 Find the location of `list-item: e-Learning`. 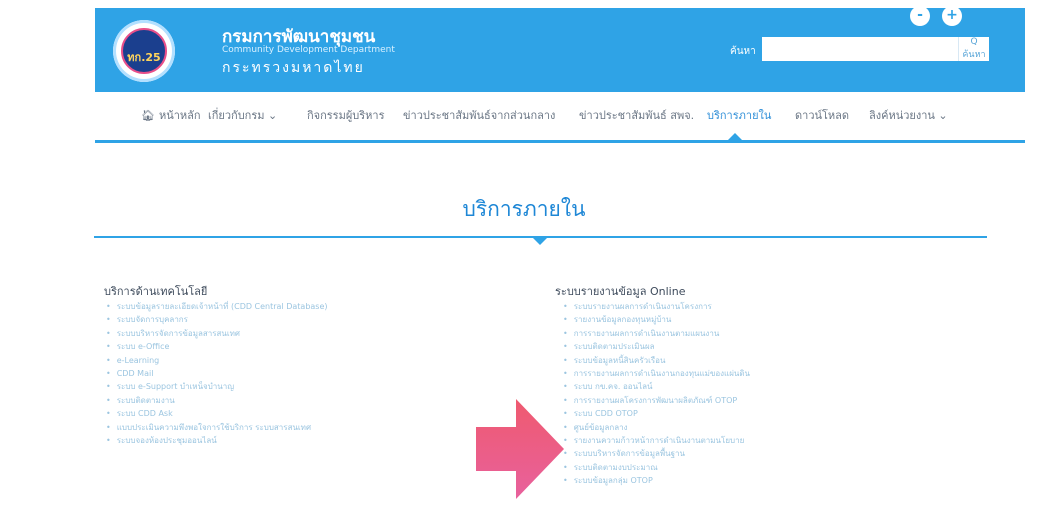

list-item: e-Learning is located at coordinates (217, 360).